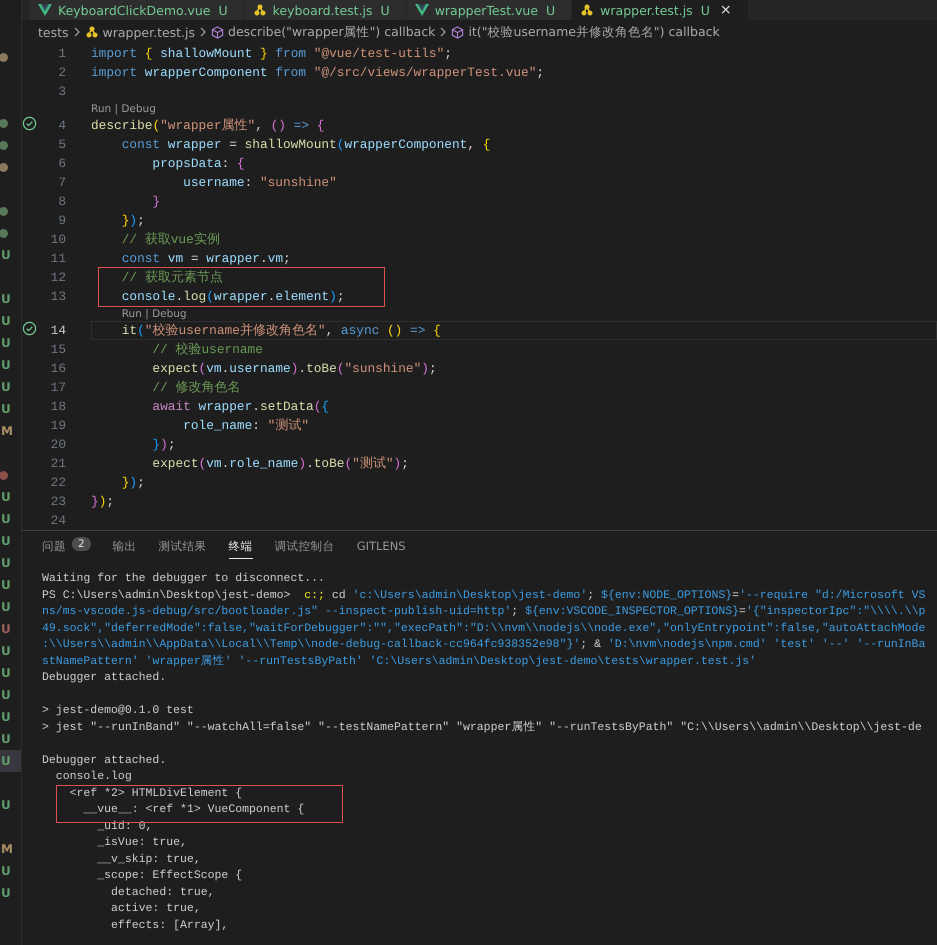 This screenshot has height=945, width=937. What do you see at coordinates (61, 125) in the screenshot?
I see `line-number: 4` at bounding box center [61, 125].